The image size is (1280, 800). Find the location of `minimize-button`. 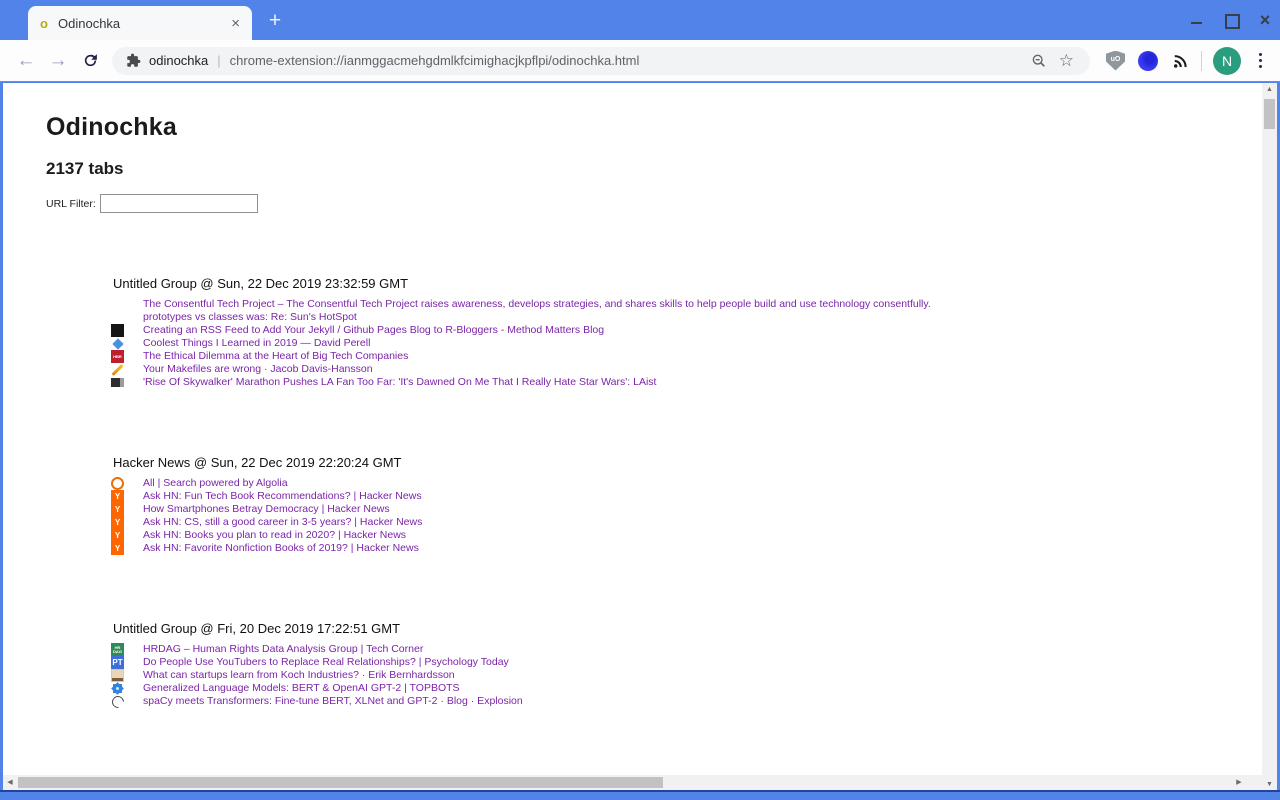

minimize-button is located at coordinates (1197, 20).